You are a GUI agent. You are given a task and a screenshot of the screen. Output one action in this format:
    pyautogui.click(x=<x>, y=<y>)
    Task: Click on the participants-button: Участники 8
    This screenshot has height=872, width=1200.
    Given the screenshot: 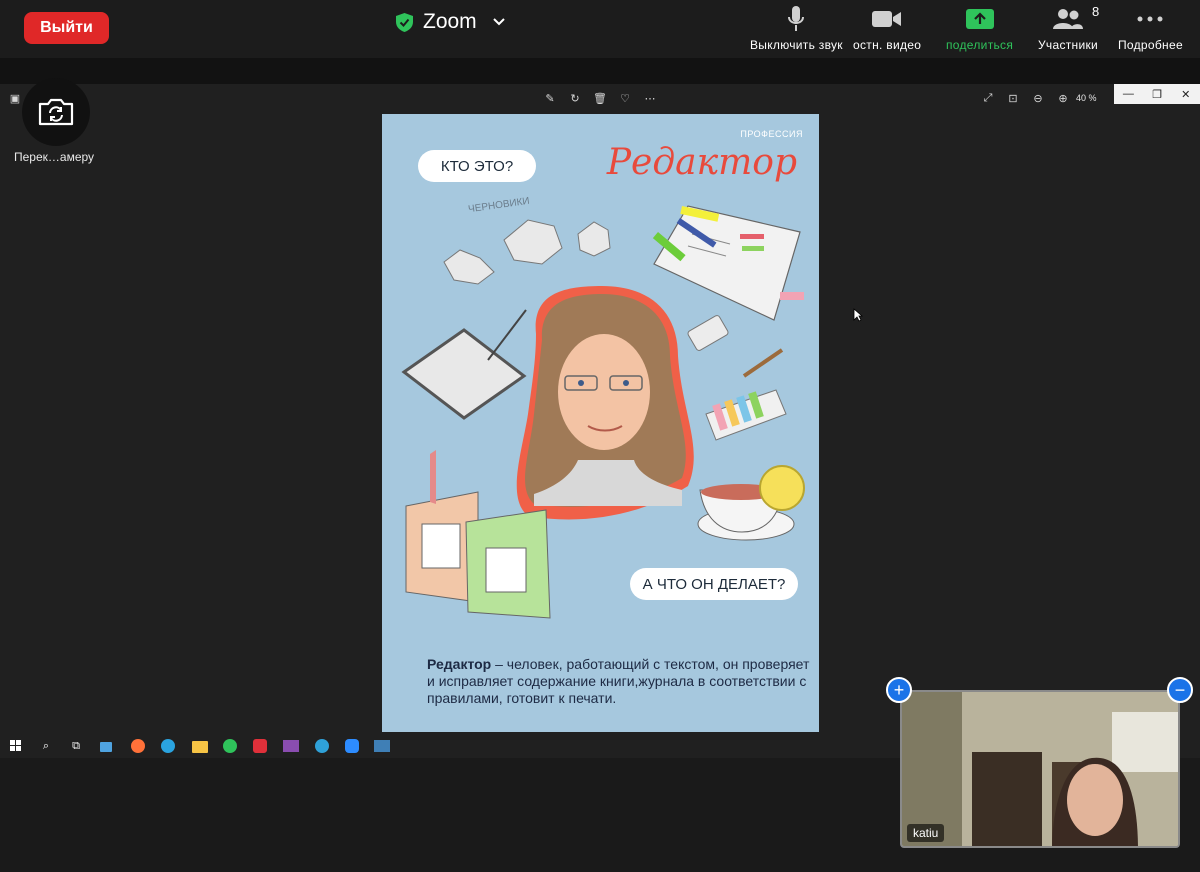 What is the action you would take?
    pyautogui.click(x=1069, y=28)
    